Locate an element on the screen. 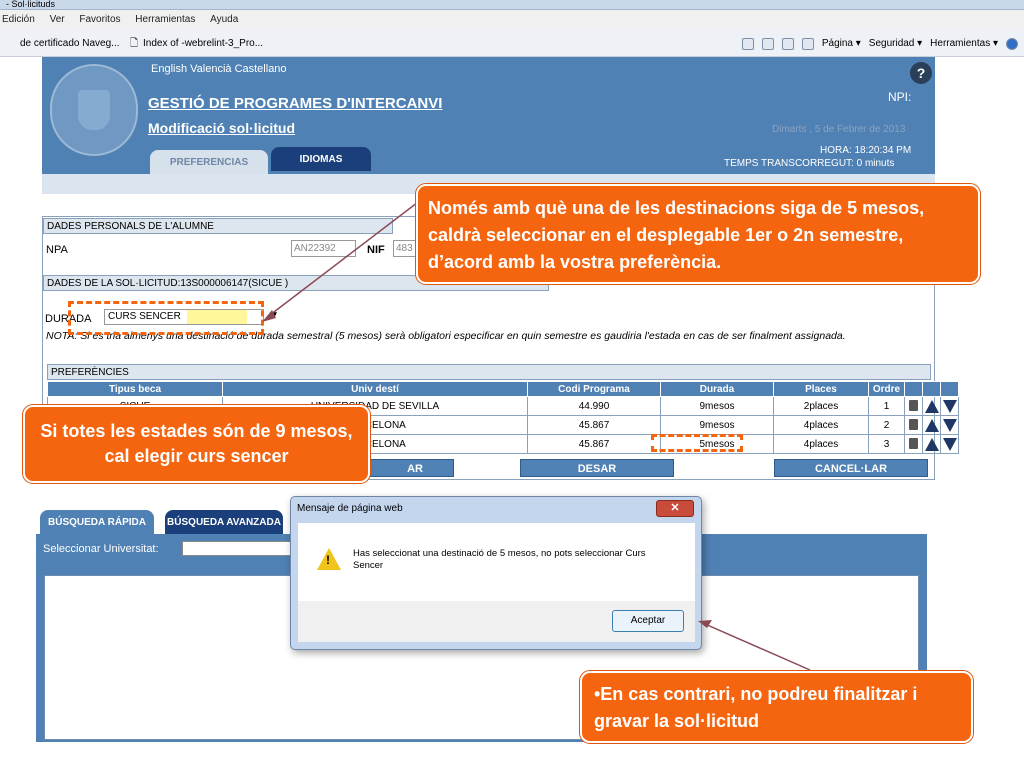 The width and height of the screenshot is (1024, 768). menu-edicion: Edición is located at coordinates (18, 19).